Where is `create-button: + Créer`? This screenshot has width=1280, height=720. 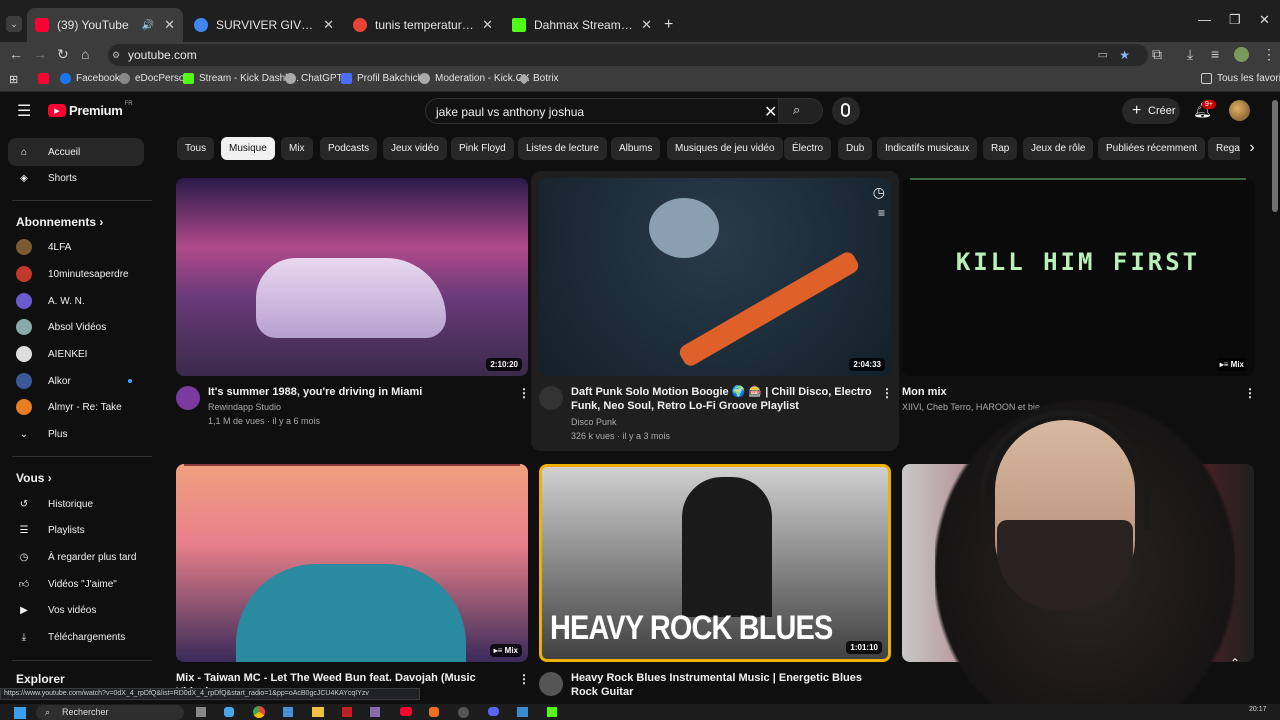 create-button: + Créer is located at coordinates (1151, 111).